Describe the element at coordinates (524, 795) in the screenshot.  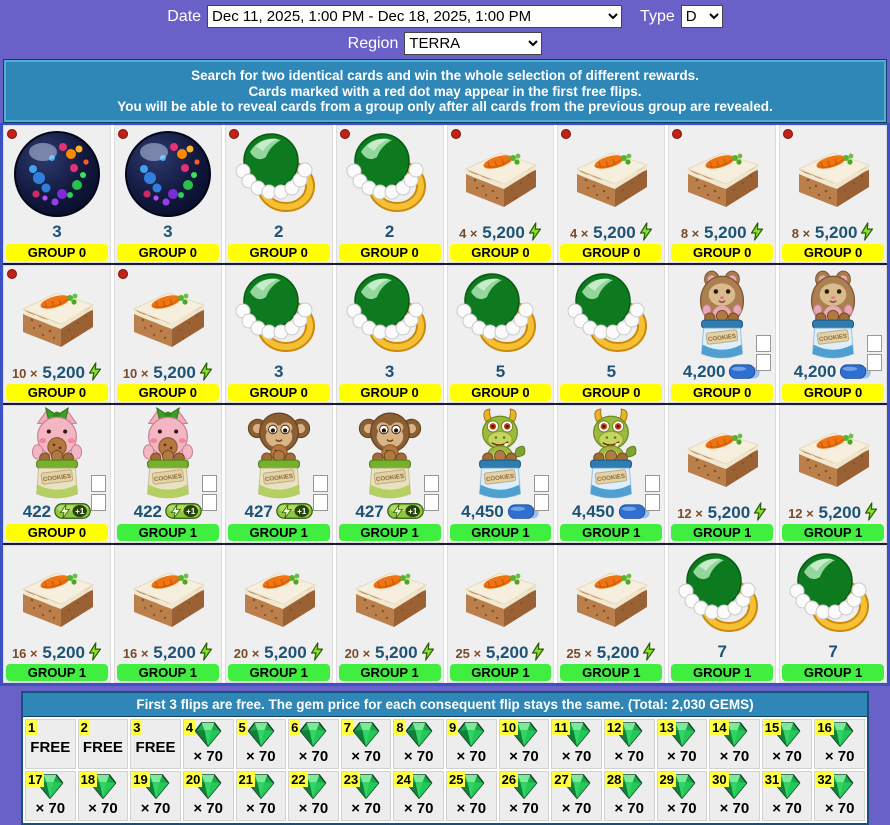
I see `flip-cost-cell: 26 × 70` at that location.